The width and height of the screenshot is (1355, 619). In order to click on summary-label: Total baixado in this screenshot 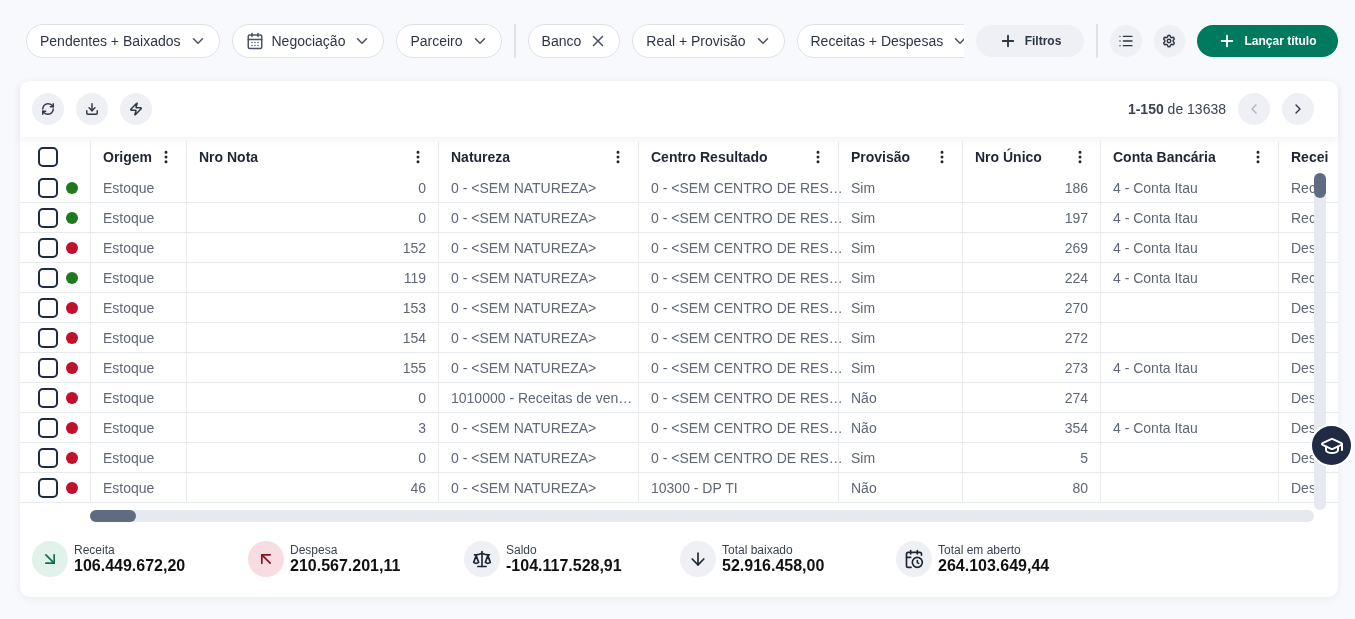, I will do `click(758, 550)`.